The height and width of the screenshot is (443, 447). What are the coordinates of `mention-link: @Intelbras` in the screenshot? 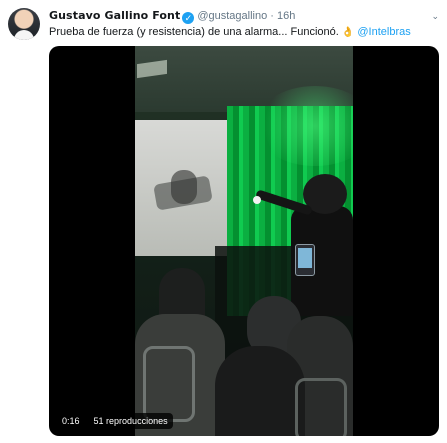 It's located at (383, 32).